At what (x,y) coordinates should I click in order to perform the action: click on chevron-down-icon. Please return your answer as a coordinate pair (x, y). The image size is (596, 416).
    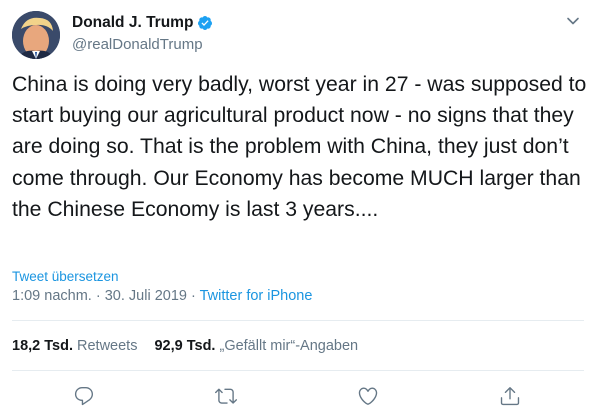
    Looking at the image, I should click on (573, 21).